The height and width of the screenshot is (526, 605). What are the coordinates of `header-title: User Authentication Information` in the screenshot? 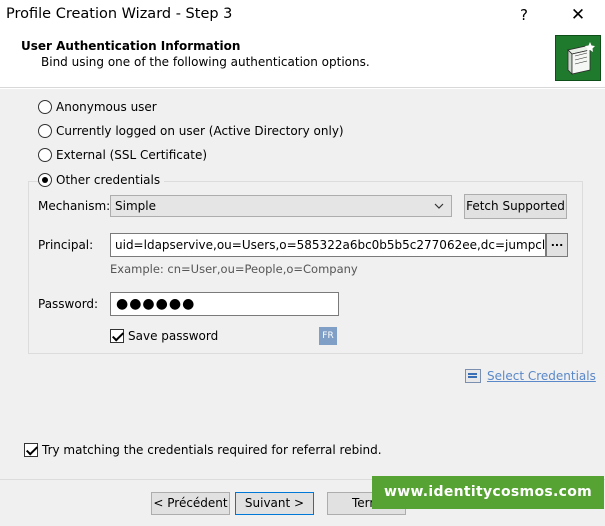 It's located at (131, 46).